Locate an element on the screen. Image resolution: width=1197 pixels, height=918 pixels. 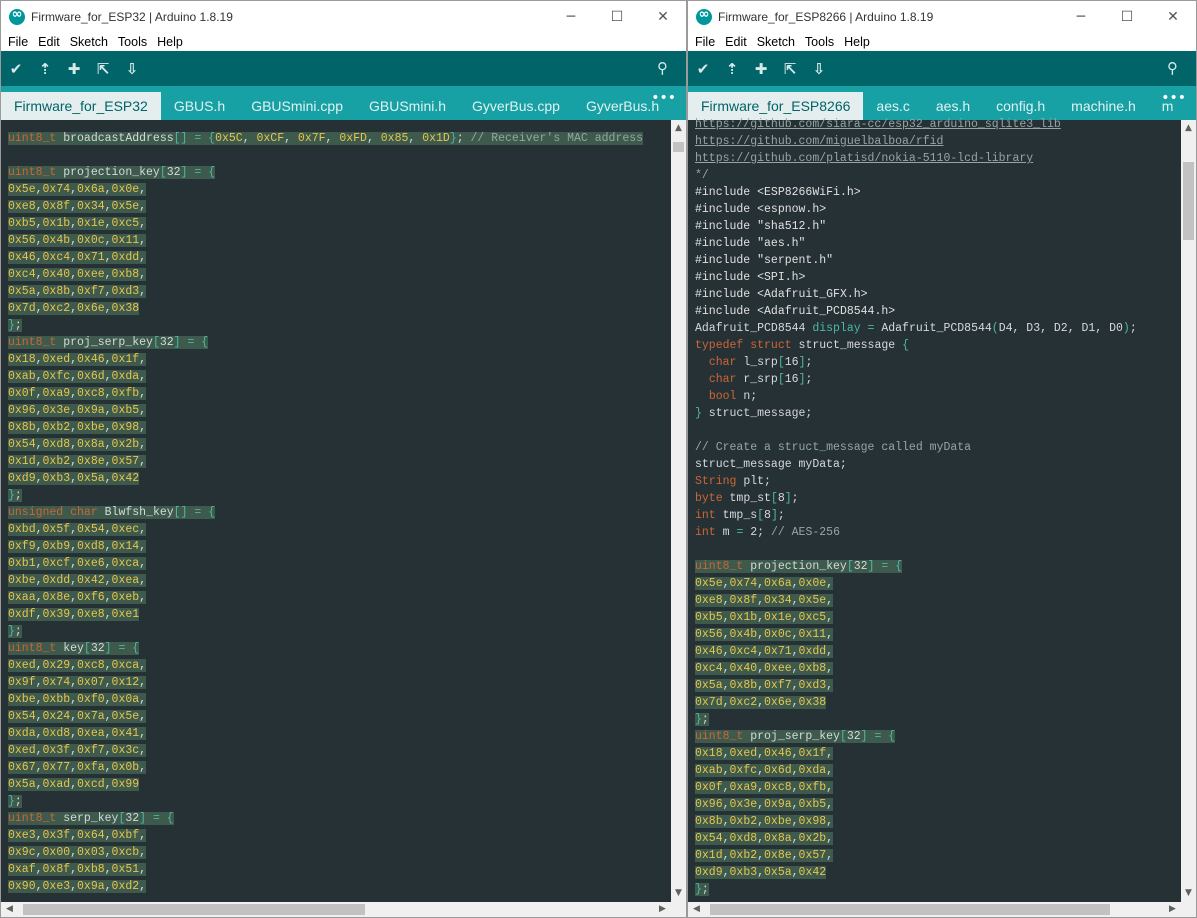
code-line: #include <espnow.h> is located at coordinates (761, 209).